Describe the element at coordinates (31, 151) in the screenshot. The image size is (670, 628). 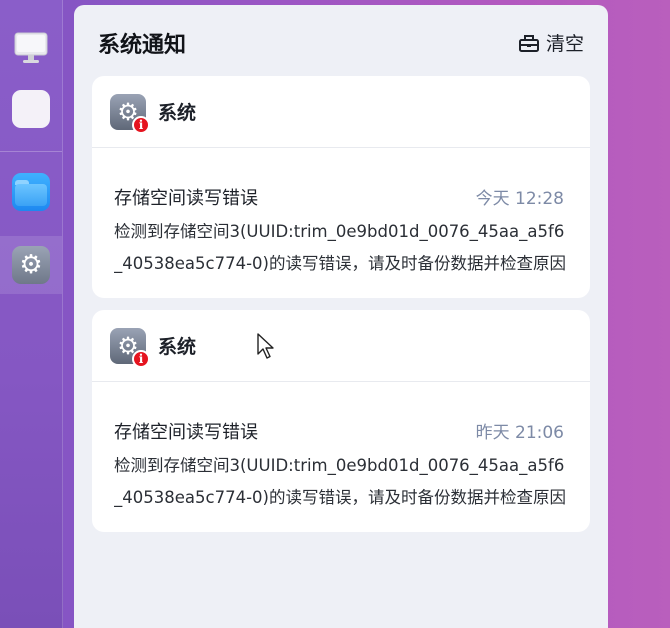
I see `dock-divider` at that location.